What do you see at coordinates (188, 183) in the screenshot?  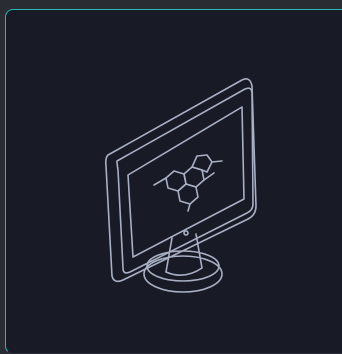 I see `hexagon-molecule` at bounding box center [188, 183].